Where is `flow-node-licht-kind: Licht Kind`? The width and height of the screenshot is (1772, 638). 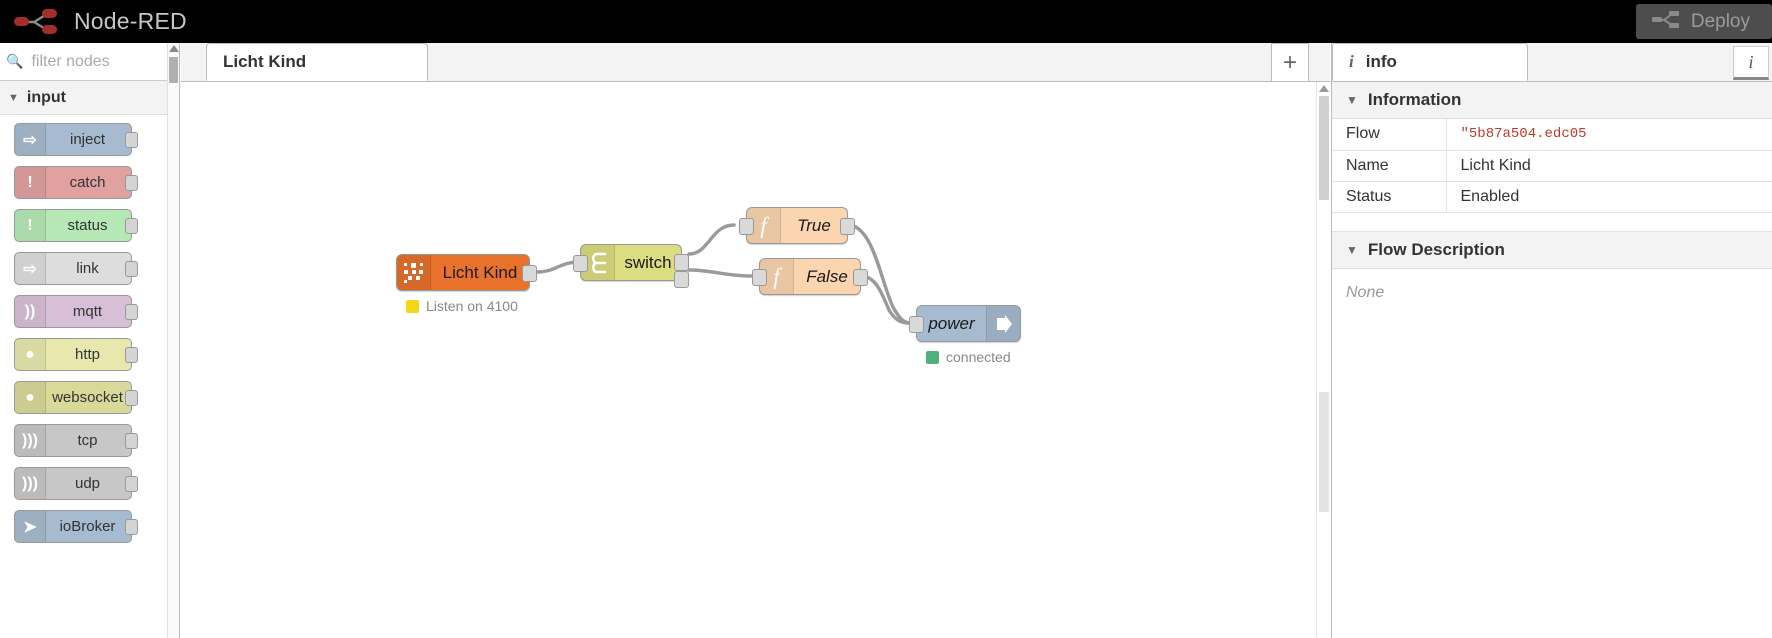
flow-node-licht-kind: Licht Kind is located at coordinates (466, 272).